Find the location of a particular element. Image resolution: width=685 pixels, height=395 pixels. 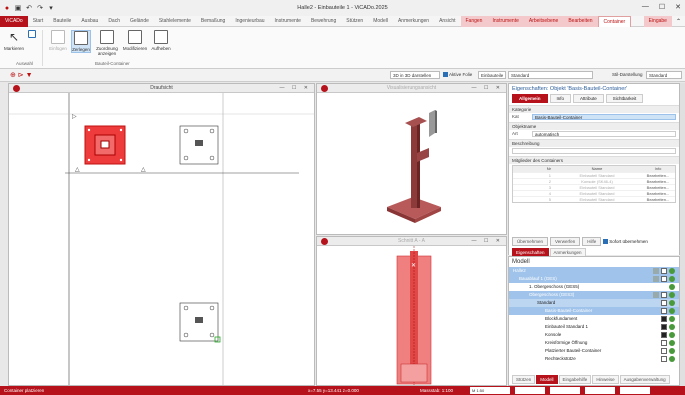

markieren-button: ↖ Markieren is located at coordinates (14, 40).